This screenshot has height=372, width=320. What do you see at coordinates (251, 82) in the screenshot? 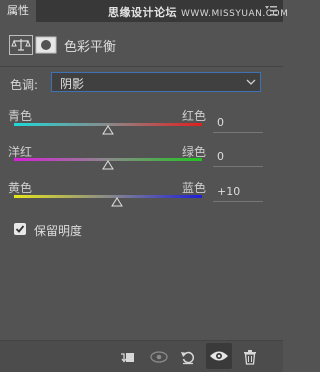
I see `chevron-down-icon` at bounding box center [251, 82].